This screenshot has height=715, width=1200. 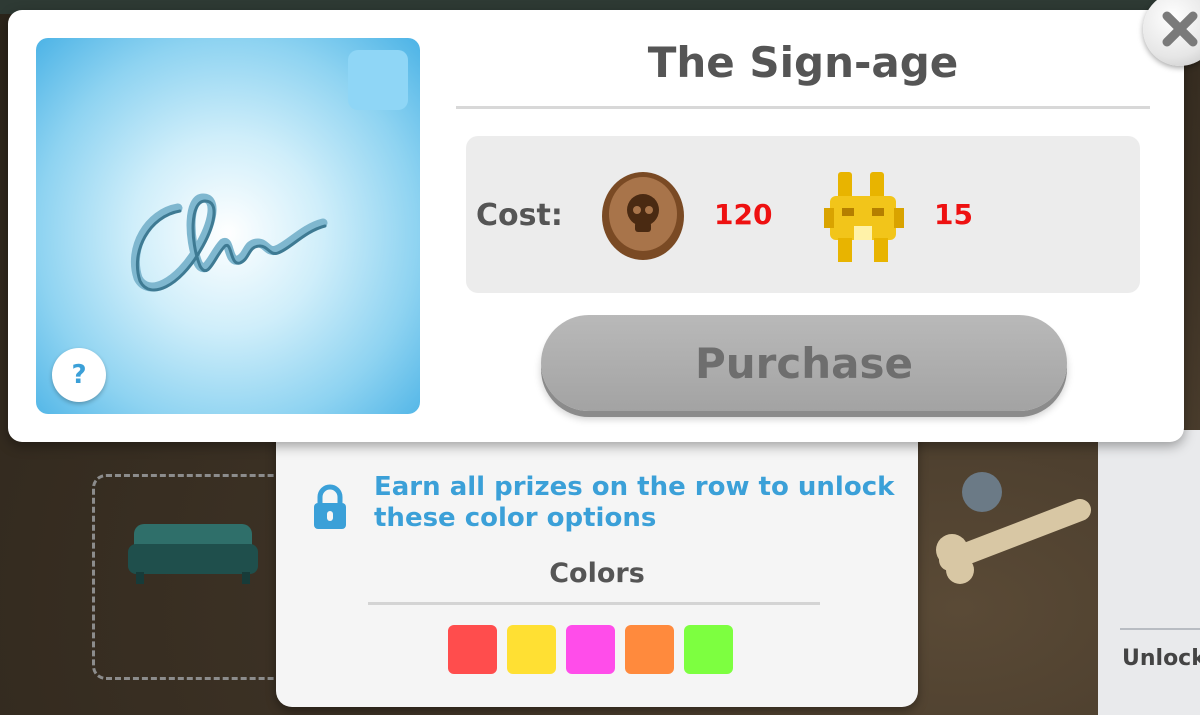 What do you see at coordinates (79, 375) in the screenshot?
I see `help-button: ?` at bounding box center [79, 375].